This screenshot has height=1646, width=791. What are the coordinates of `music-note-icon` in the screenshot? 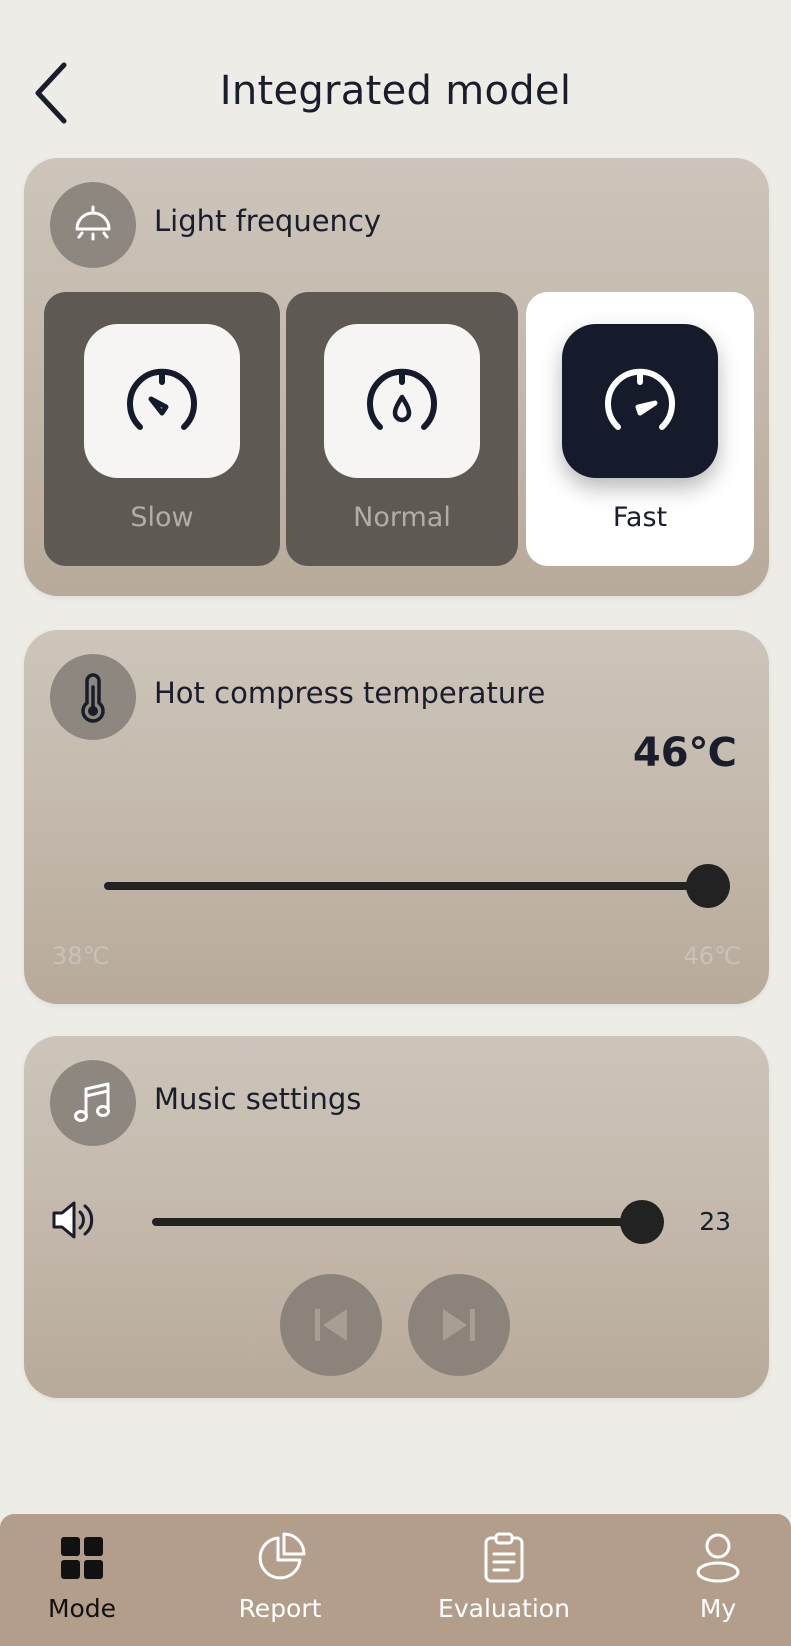 It's located at (92, 1102).